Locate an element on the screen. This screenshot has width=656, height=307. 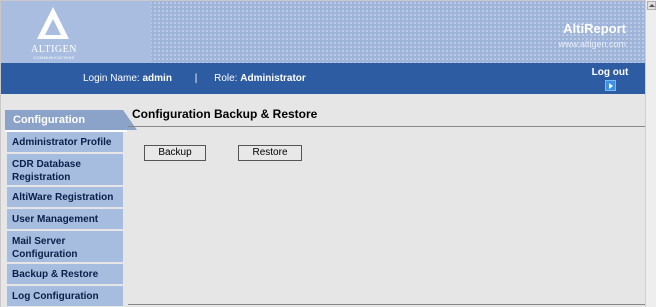
role-label: Role: is located at coordinates (226, 78).